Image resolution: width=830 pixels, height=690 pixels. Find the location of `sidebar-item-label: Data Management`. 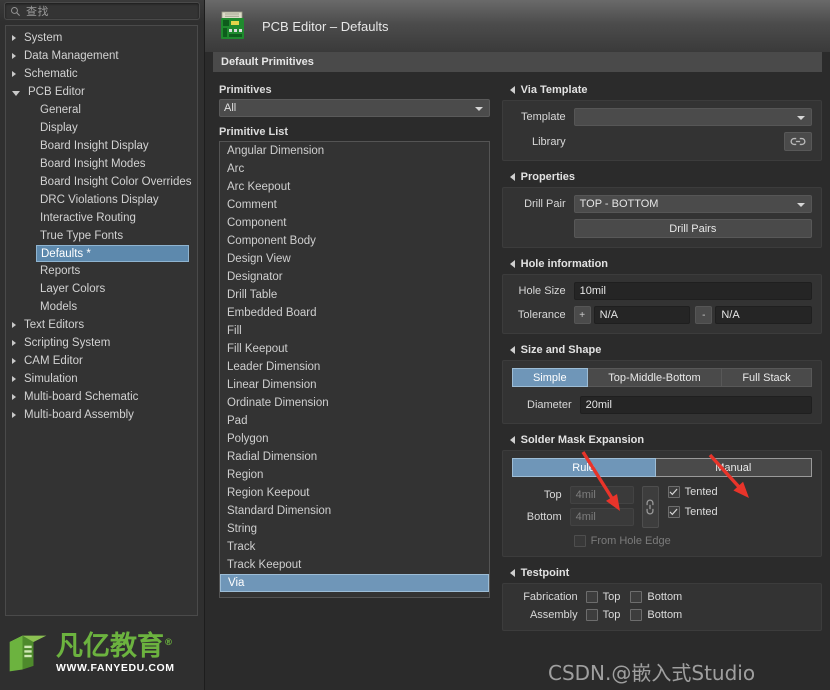

sidebar-item-label: Data Management is located at coordinates (71, 56).